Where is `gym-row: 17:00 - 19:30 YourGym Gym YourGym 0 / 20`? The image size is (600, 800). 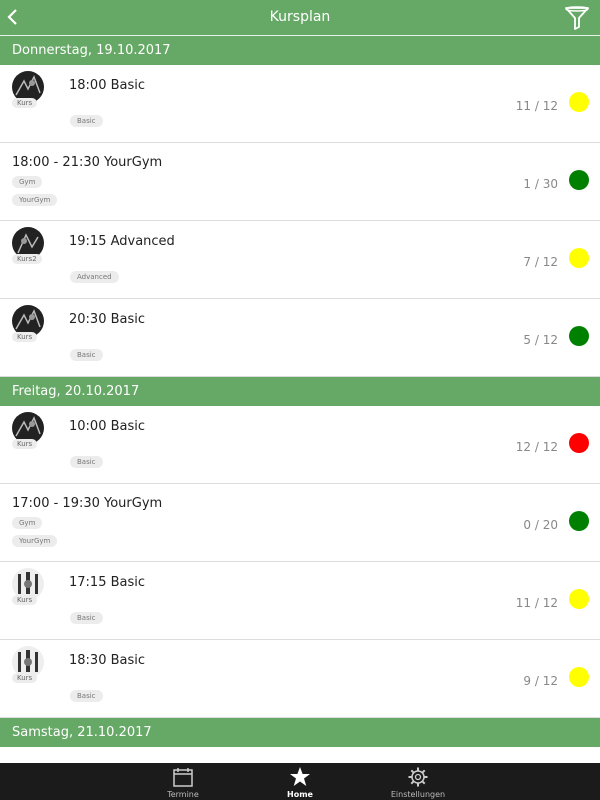 gym-row: 17:00 - 19:30 YourGym Gym YourGym 0 / 20 is located at coordinates (300, 523).